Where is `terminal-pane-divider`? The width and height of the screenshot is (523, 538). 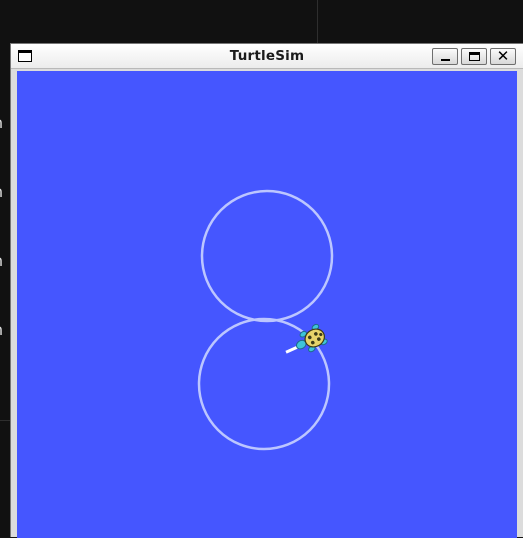
terminal-pane-divider is located at coordinates (317, 22).